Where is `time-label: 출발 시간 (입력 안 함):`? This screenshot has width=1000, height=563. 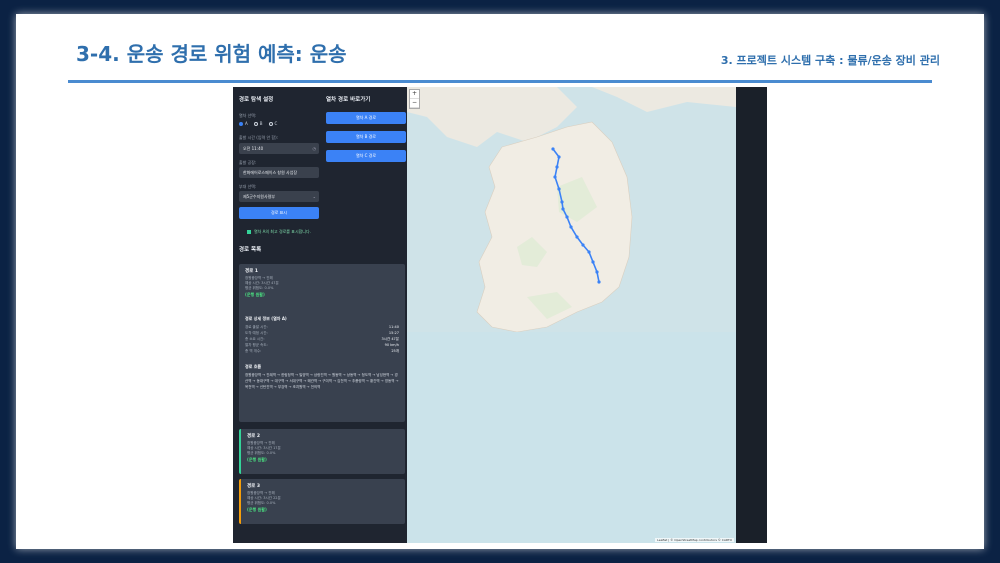
time-label: 출발 시간 (입력 안 함): is located at coordinates (258, 137).